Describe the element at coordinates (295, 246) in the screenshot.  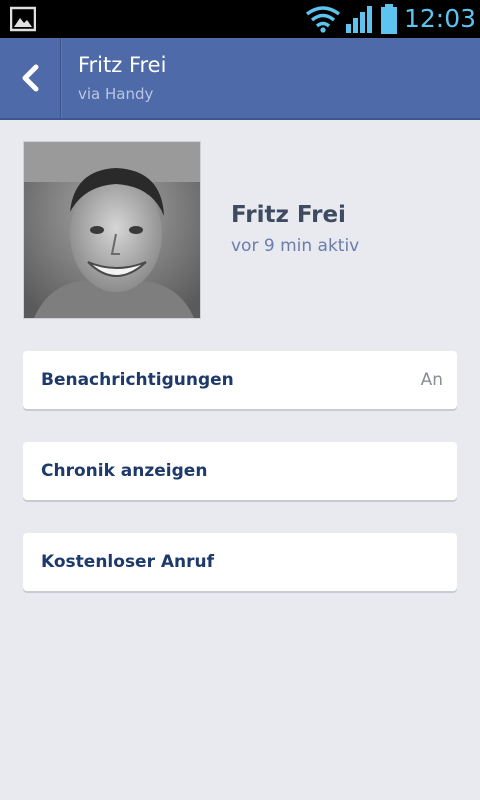
I see `activity-status: vor 9 min aktiv` at that location.